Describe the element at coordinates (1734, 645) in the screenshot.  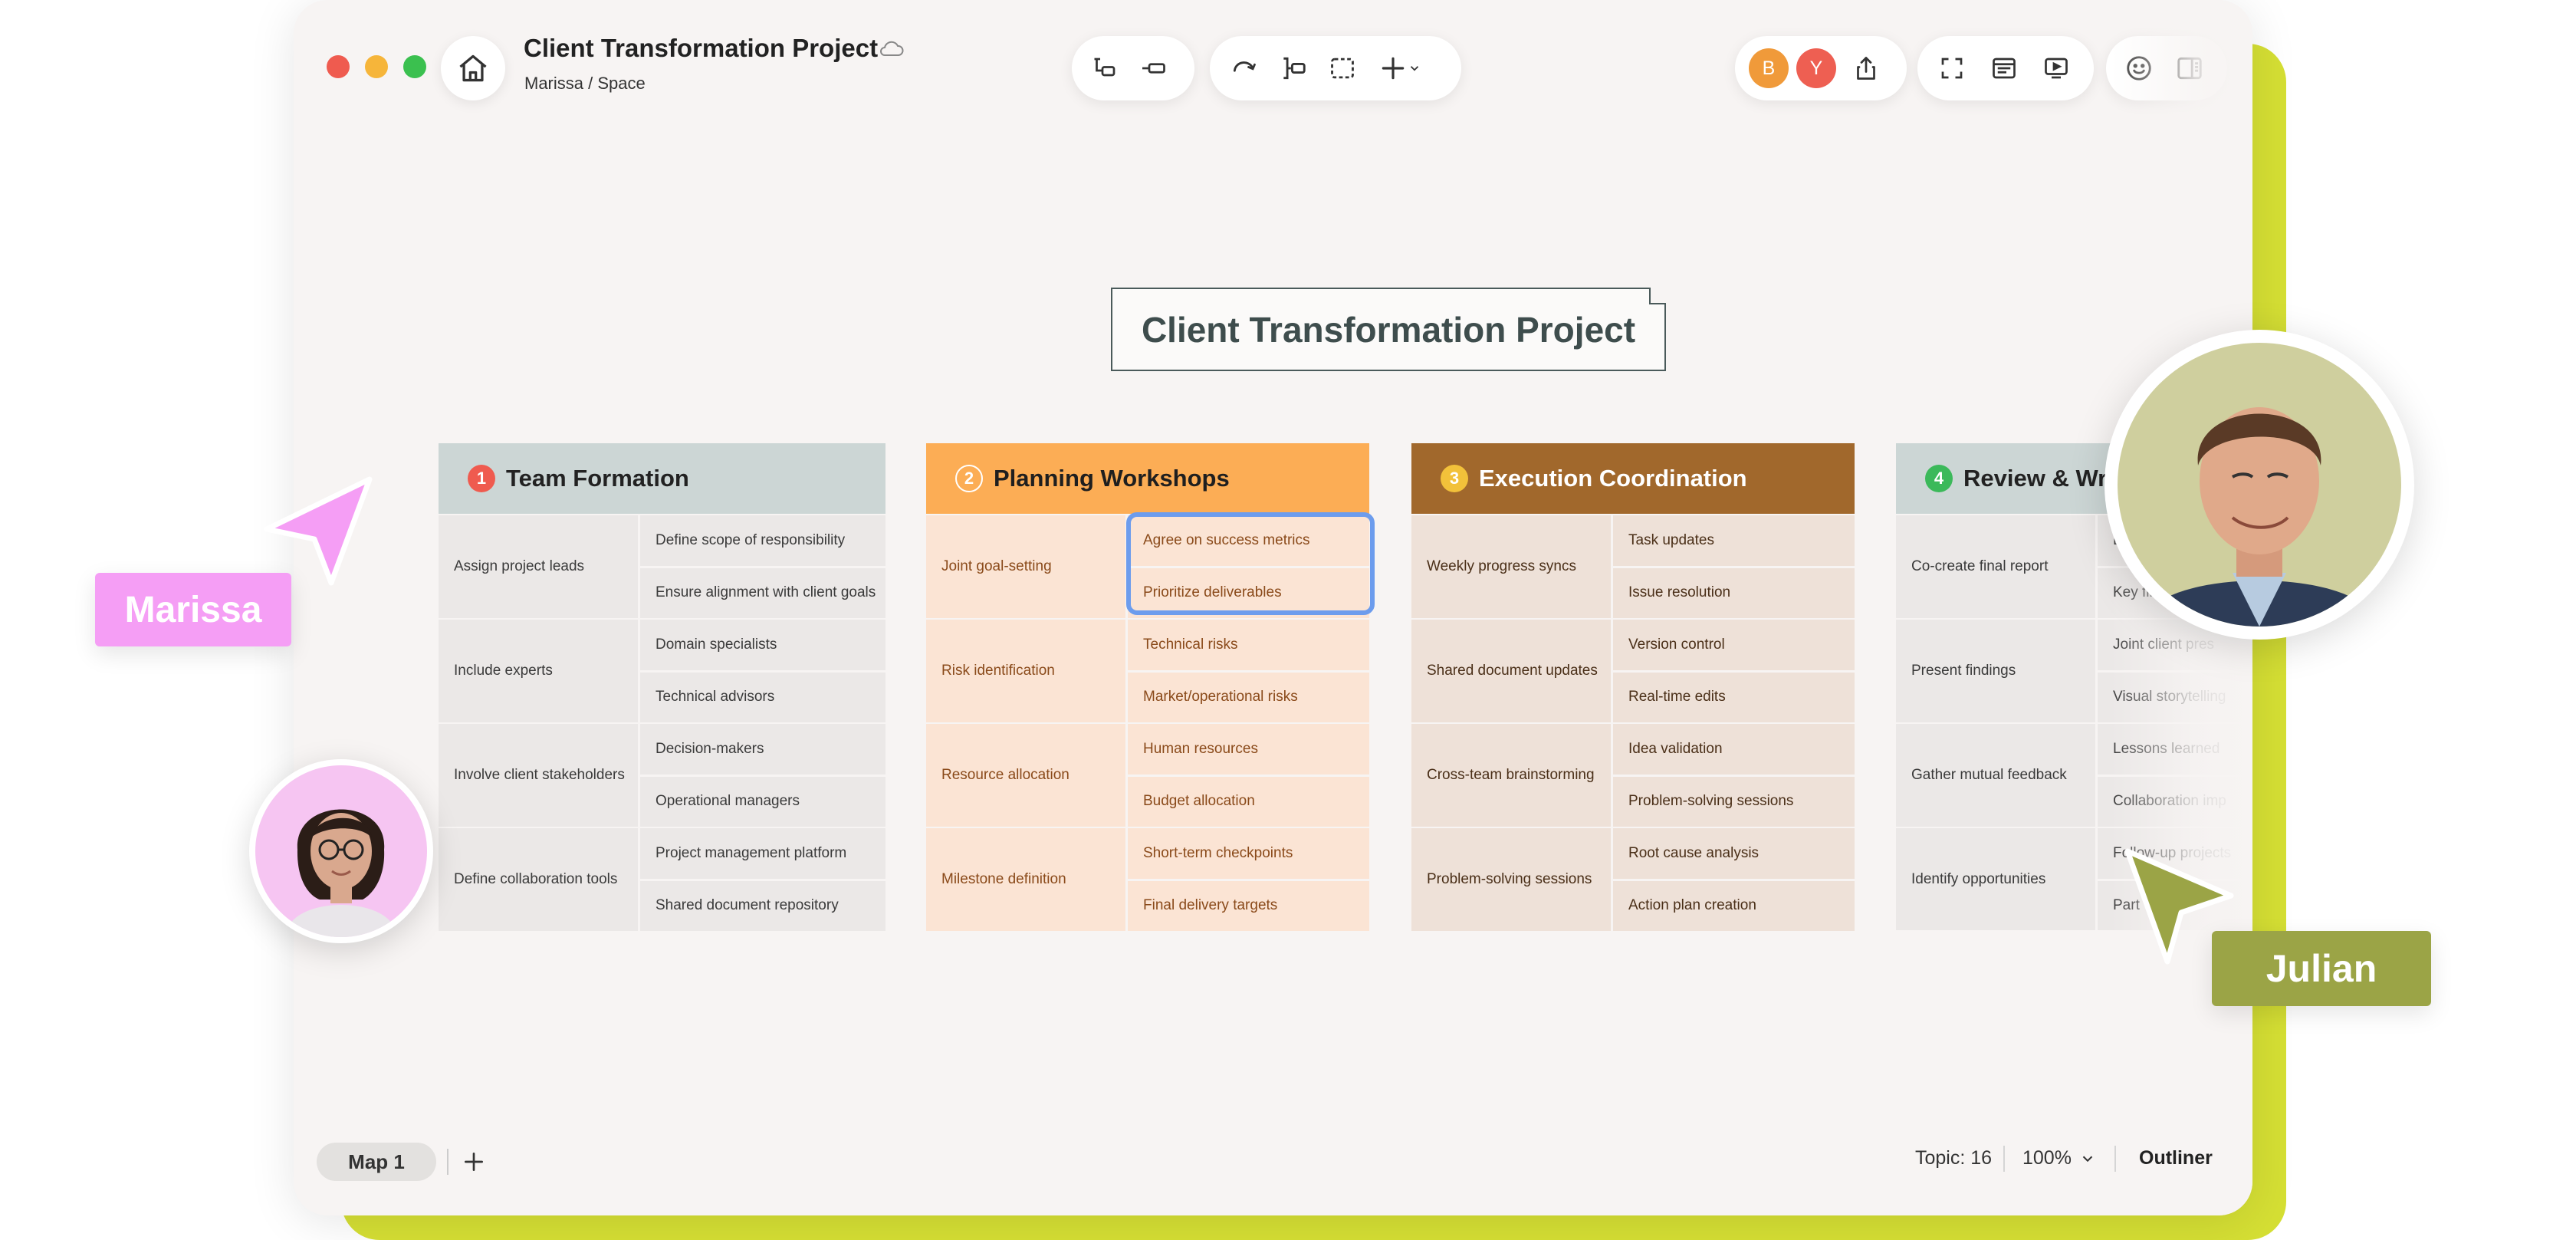
I see `subtopic: Version control` at that location.